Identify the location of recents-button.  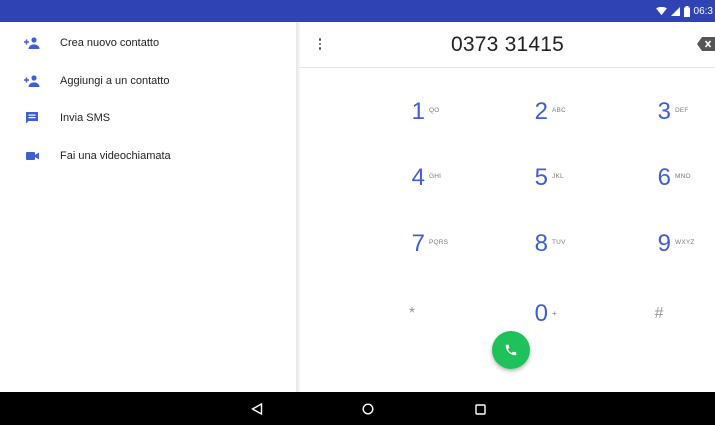
(480, 409).